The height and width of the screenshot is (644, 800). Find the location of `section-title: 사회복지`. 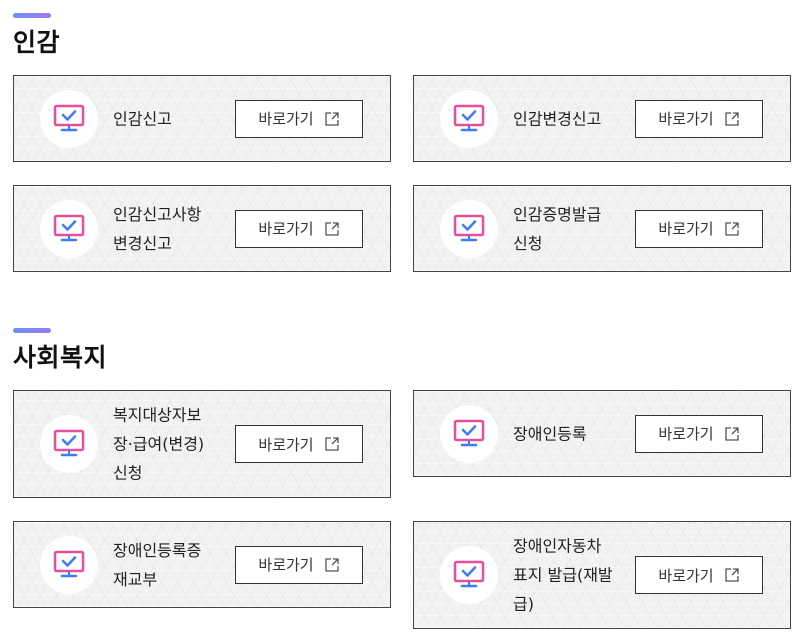

section-title: 사회복지 is located at coordinates (60, 357).